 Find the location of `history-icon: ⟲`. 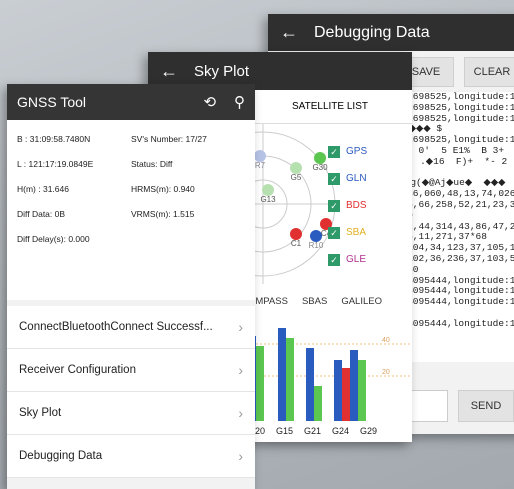

history-icon: ⟲ is located at coordinates (210, 102).